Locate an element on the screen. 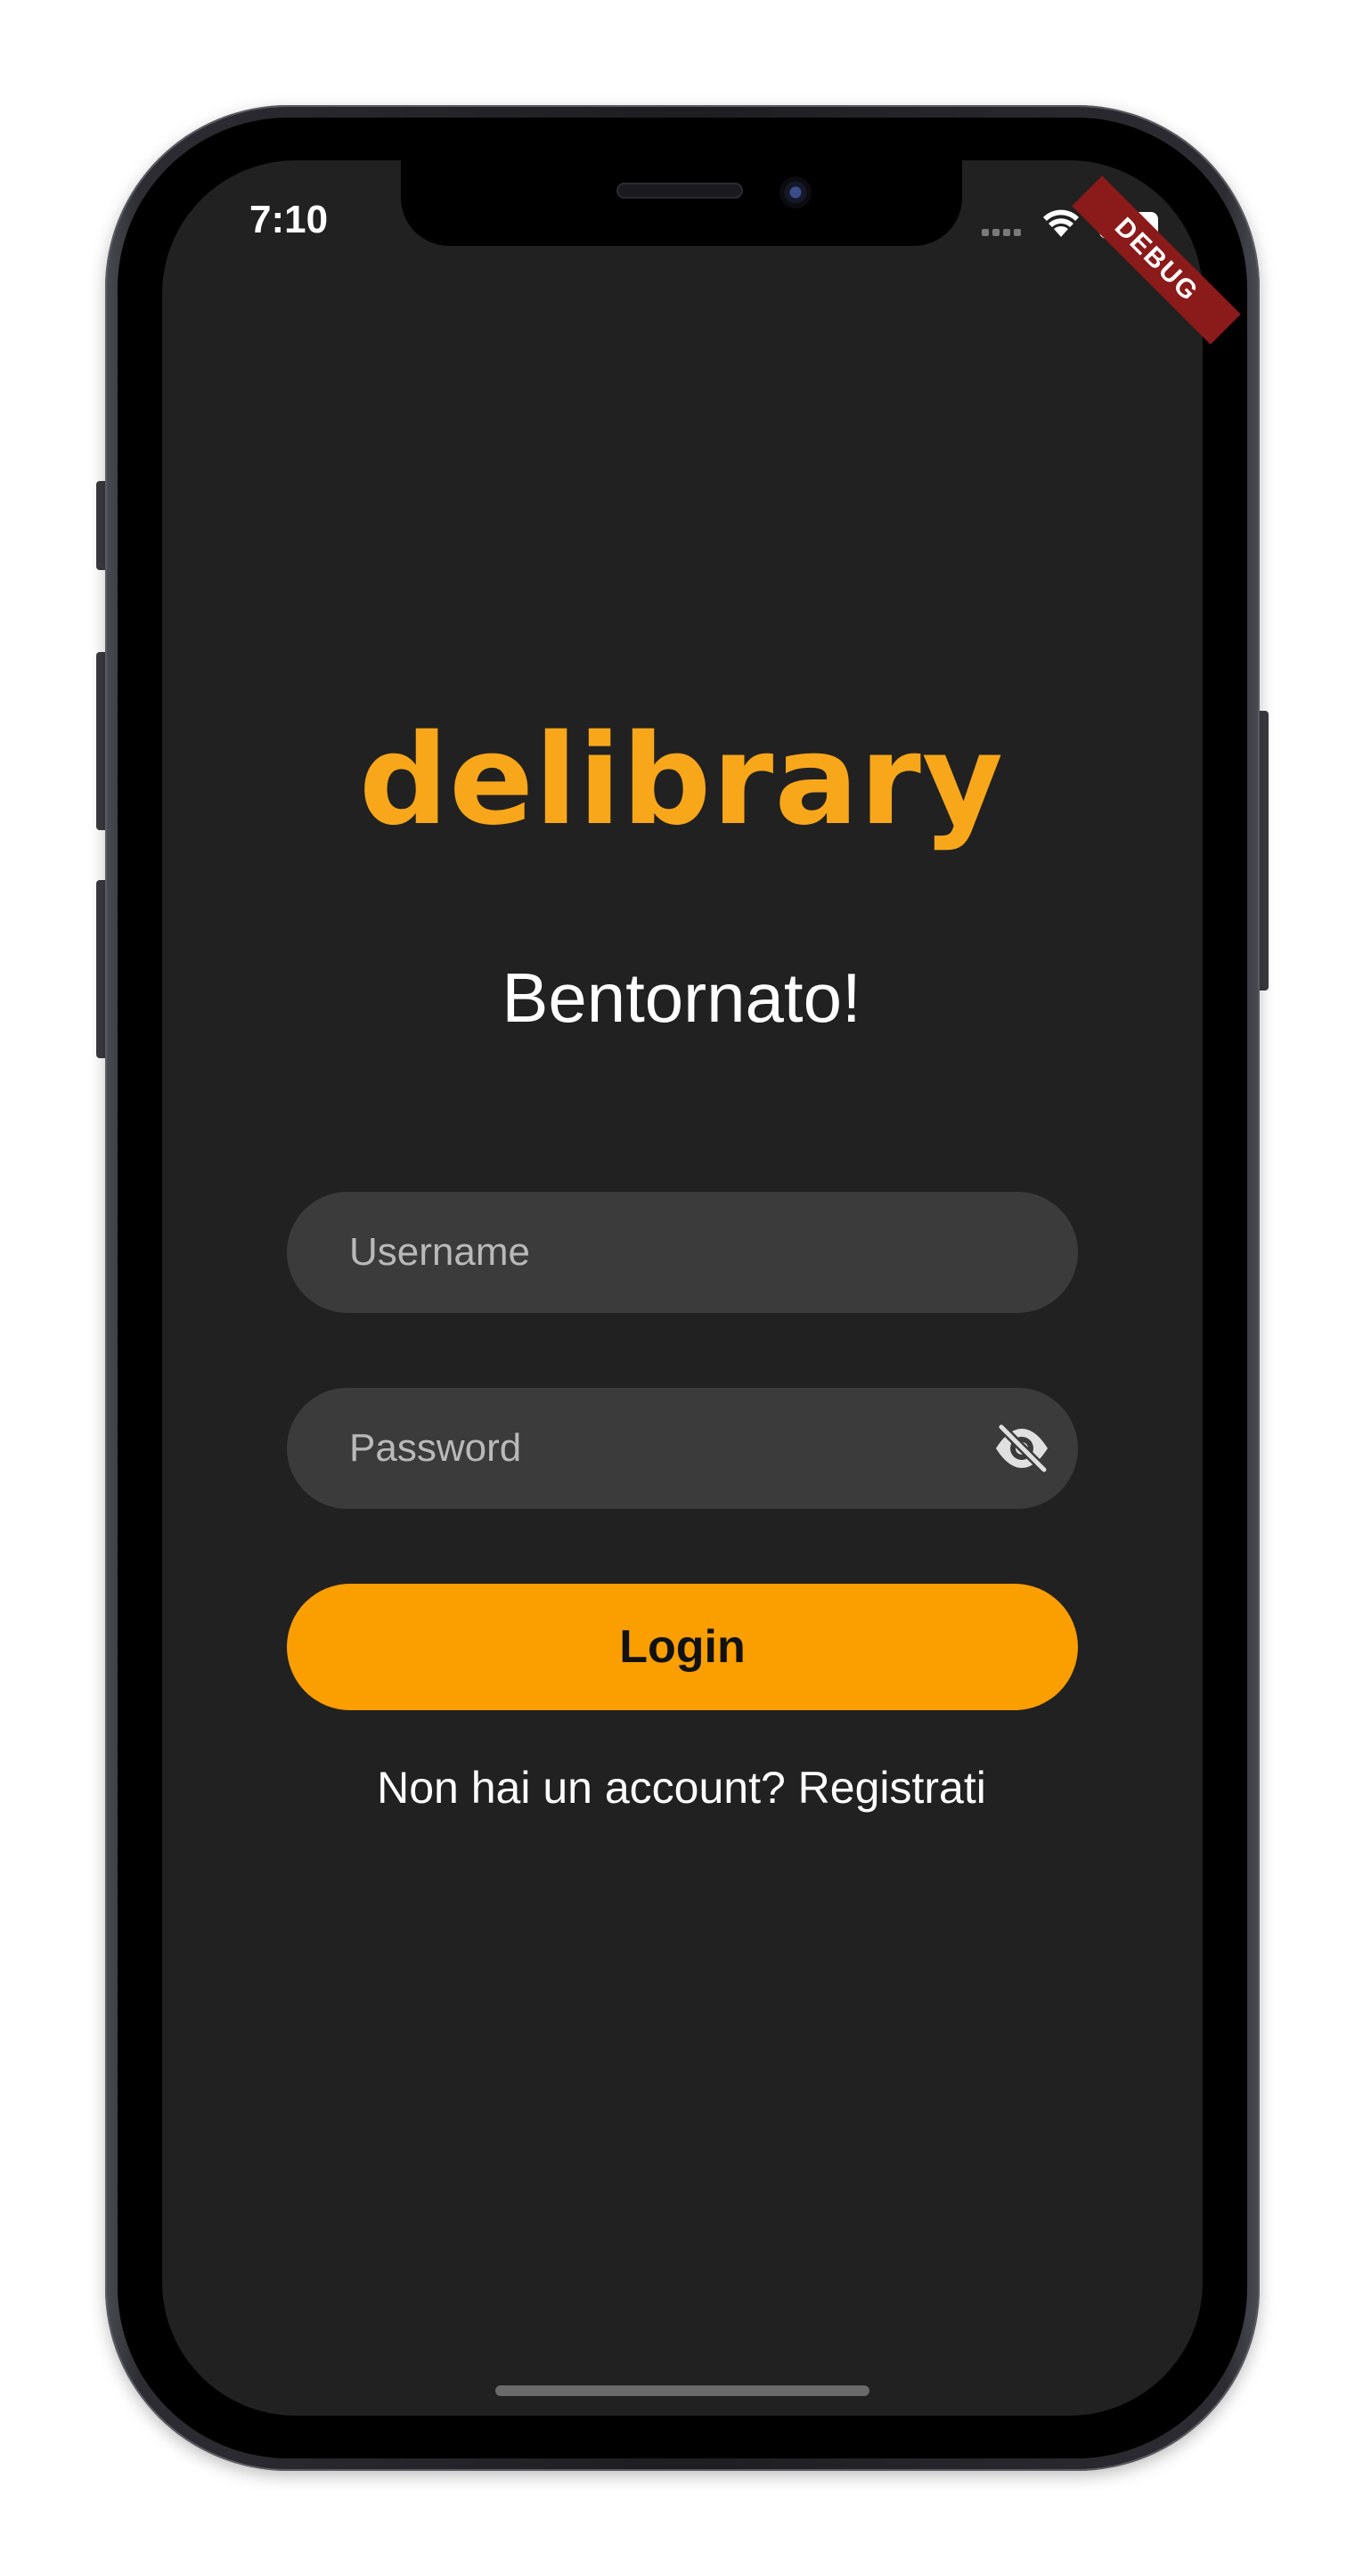 This screenshot has width=1363, height=2576. username-input is located at coordinates (652, 1253).